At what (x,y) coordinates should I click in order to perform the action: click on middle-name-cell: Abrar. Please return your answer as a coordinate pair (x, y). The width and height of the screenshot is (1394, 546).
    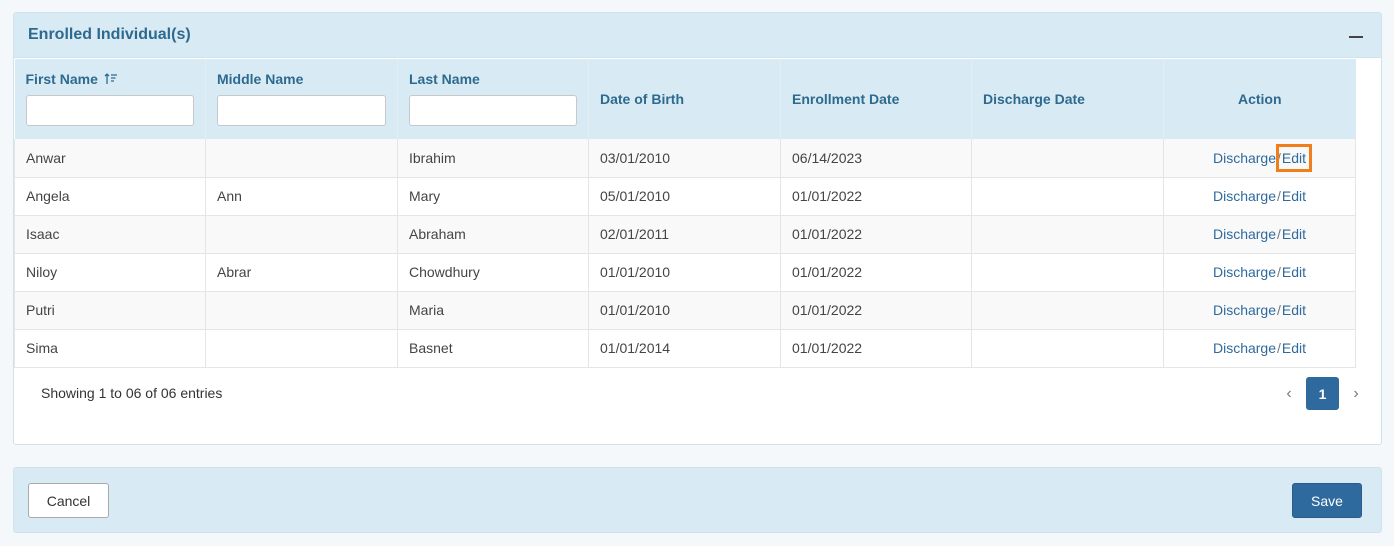
    Looking at the image, I should click on (301, 272).